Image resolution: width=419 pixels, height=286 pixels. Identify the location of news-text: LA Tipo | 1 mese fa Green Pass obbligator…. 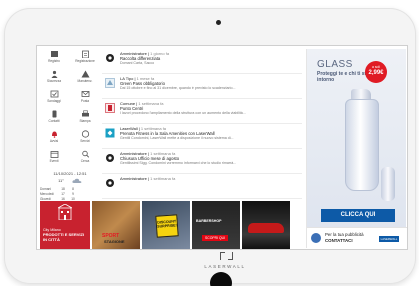
(211, 87).